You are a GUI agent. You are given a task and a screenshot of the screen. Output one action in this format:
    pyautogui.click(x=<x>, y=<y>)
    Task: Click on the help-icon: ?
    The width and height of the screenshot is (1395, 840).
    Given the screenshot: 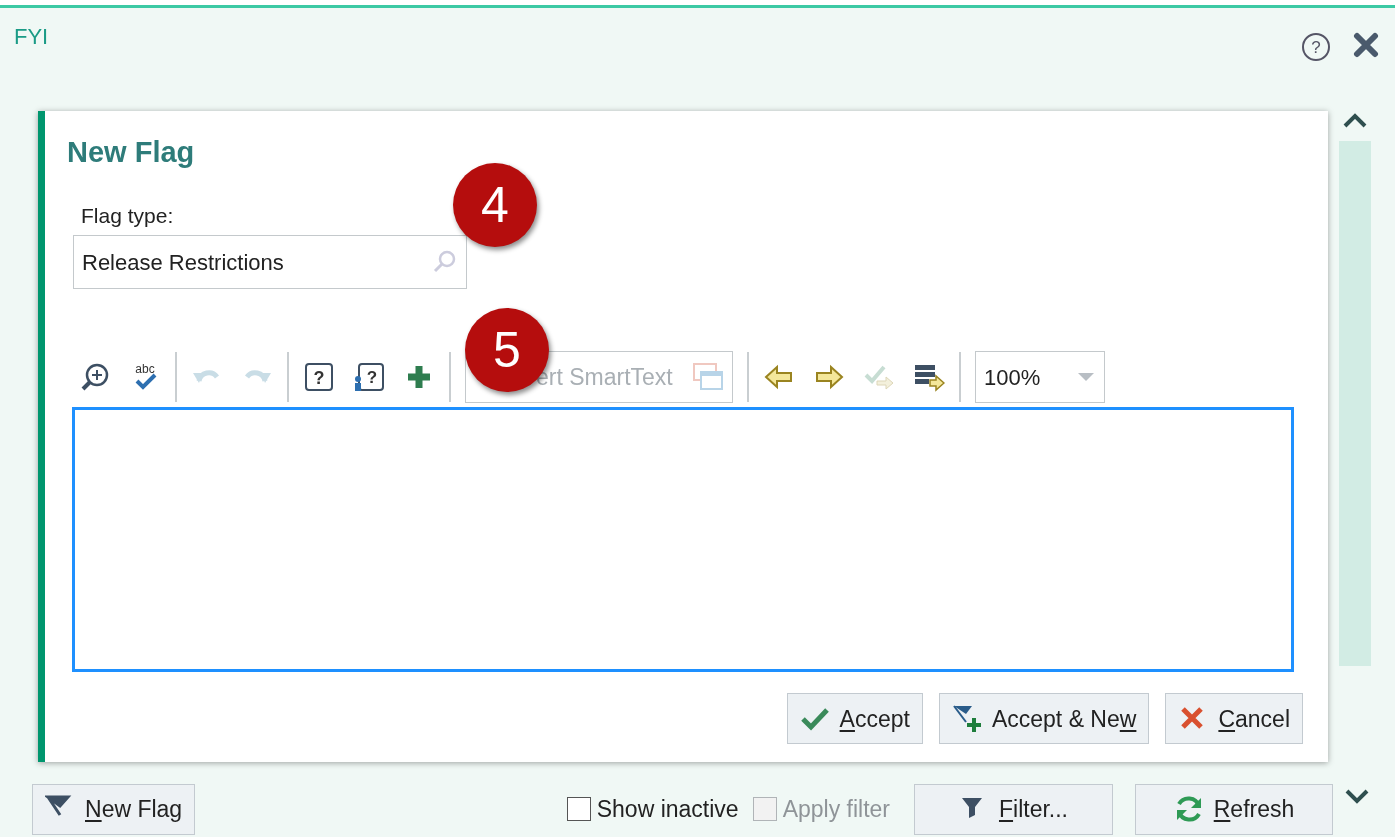 What is the action you would take?
    pyautogui.click(x=1316, y=47)
    